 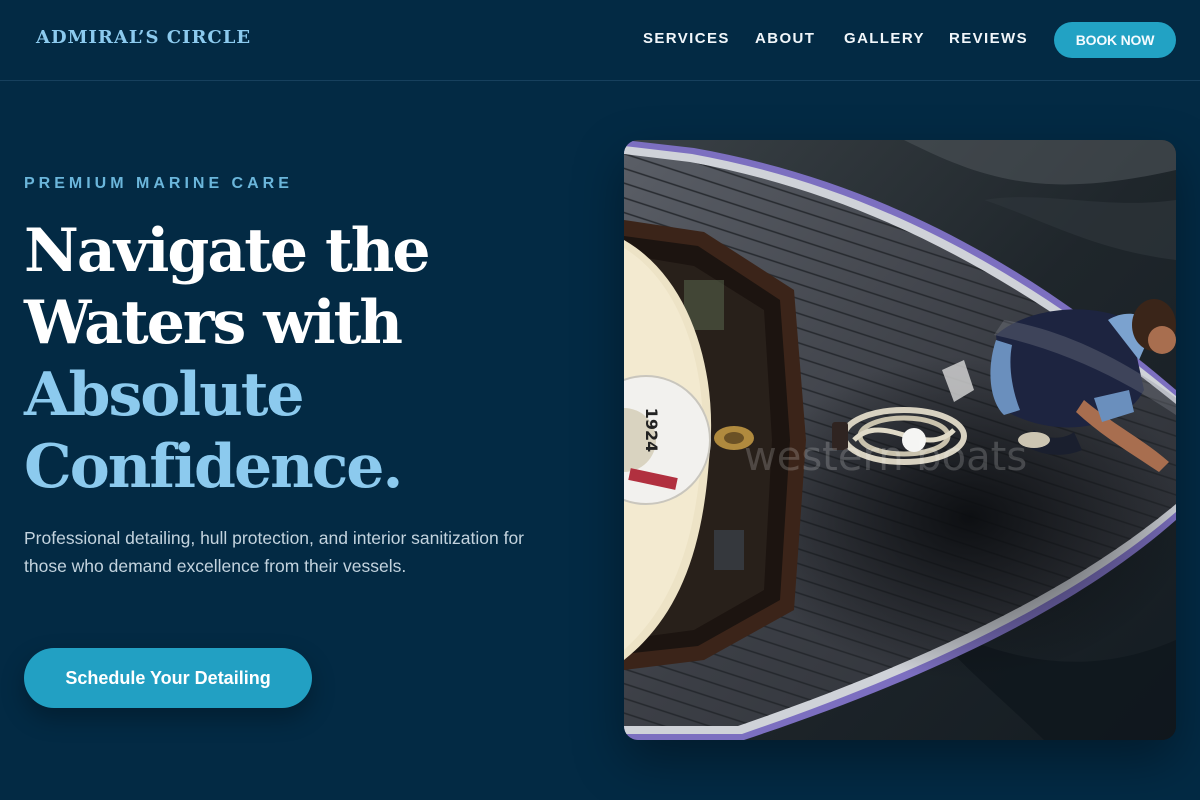 I want to click on nav-link-reviews: REVIEWS, so click(x=988, y=38).